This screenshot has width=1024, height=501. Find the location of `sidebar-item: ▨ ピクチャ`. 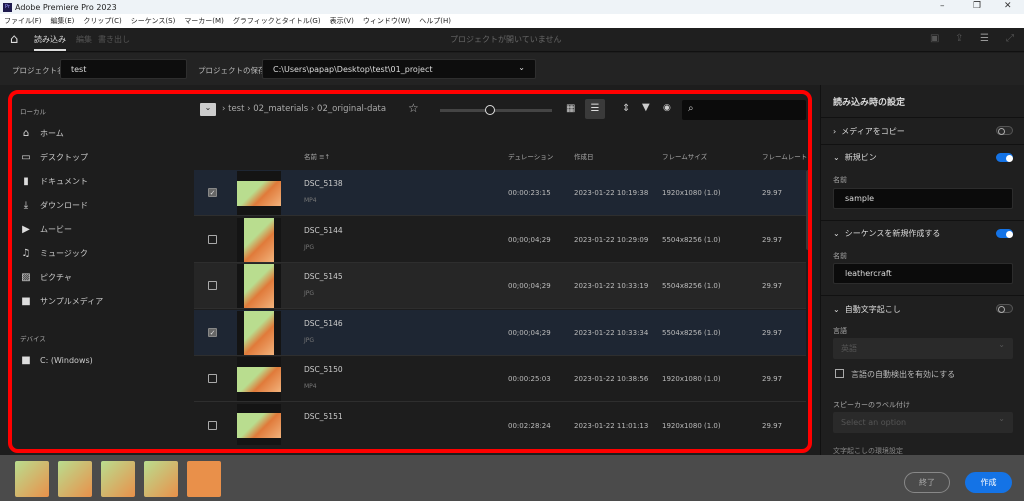

sidebar-item: ▨ ピクチャ is located at coordinates (46, 277).